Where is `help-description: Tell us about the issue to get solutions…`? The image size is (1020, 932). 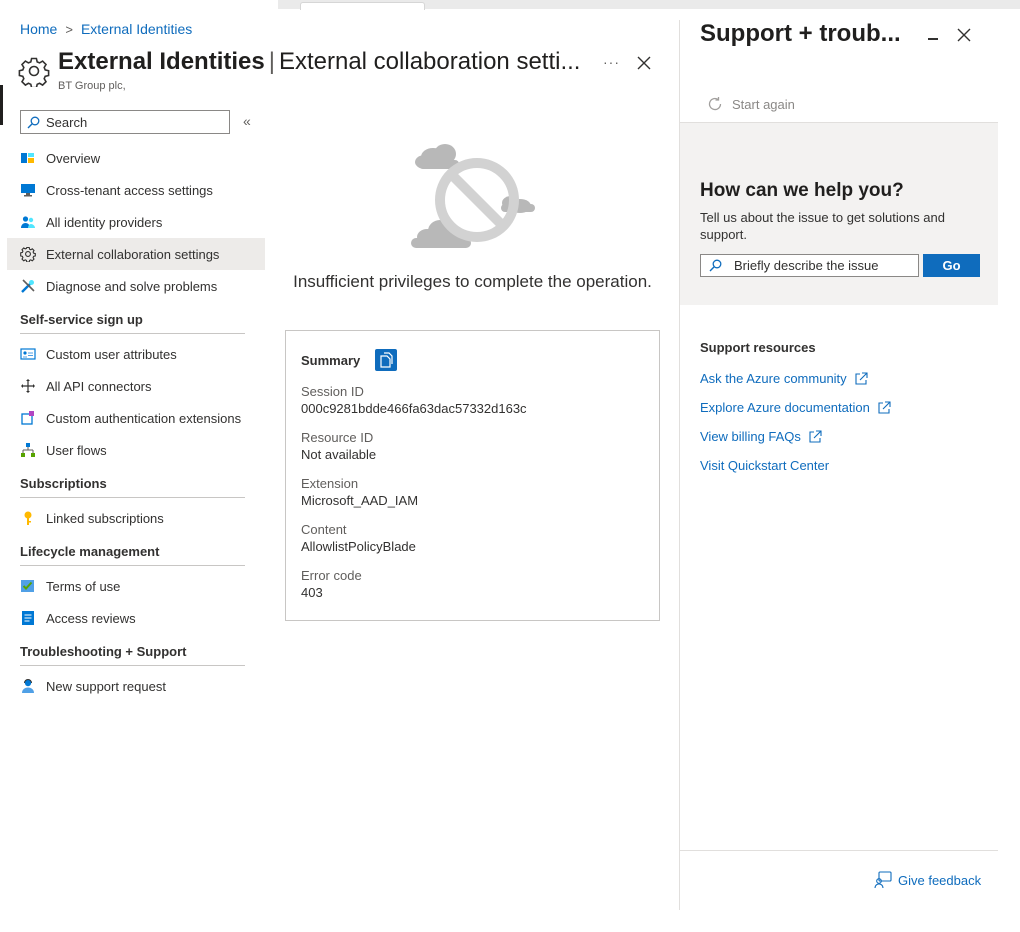
help-description: Tell us about the issue to get solutions… is located at coordinates (822, 226).